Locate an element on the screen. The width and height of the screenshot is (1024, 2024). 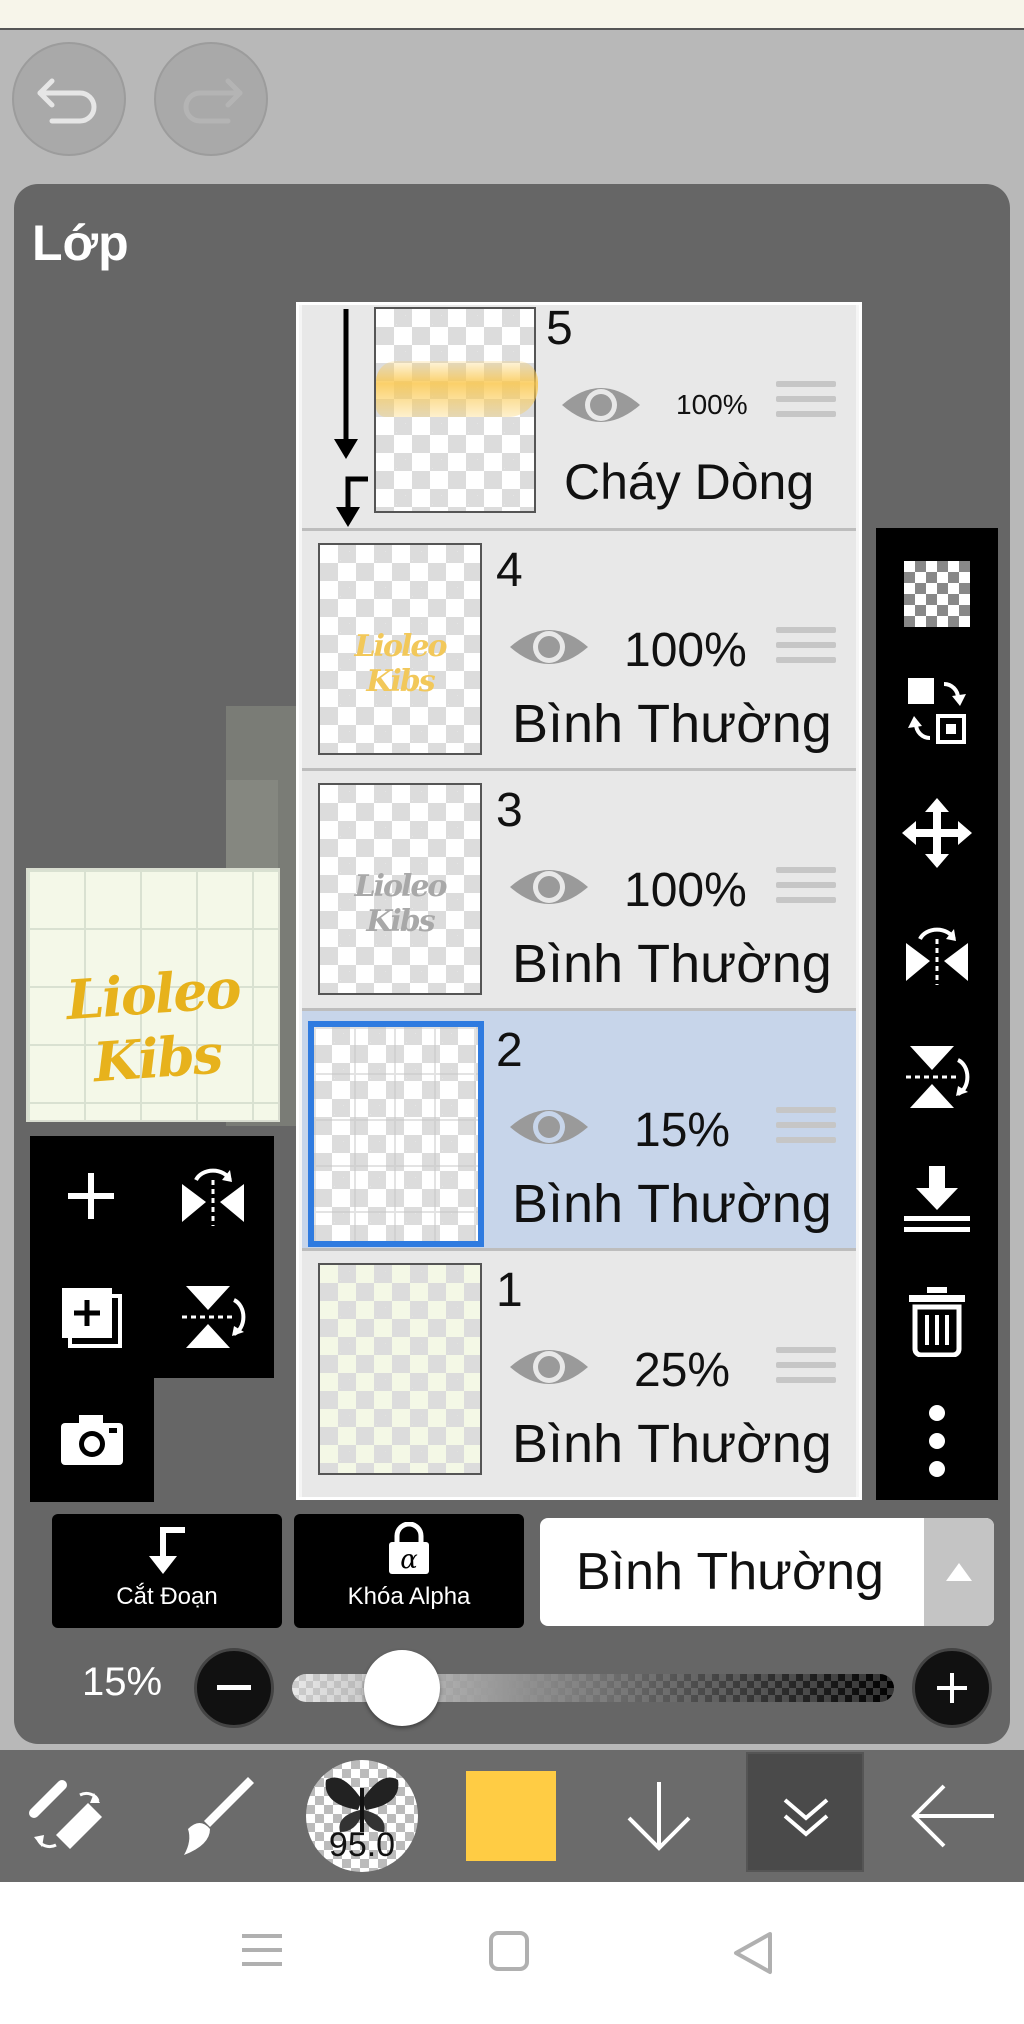
swap-layers-button is located at coordinates (937, 711).